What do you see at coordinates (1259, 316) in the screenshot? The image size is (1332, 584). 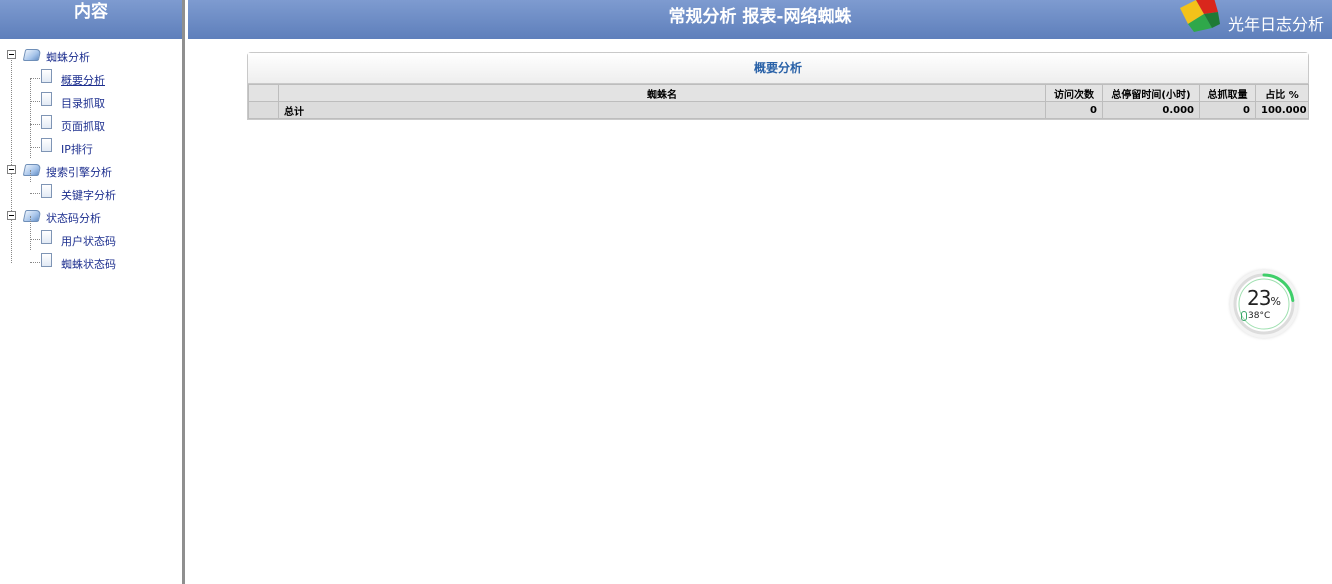 I see `temperature-value: 38°C` at bounding box center [1259, 316].